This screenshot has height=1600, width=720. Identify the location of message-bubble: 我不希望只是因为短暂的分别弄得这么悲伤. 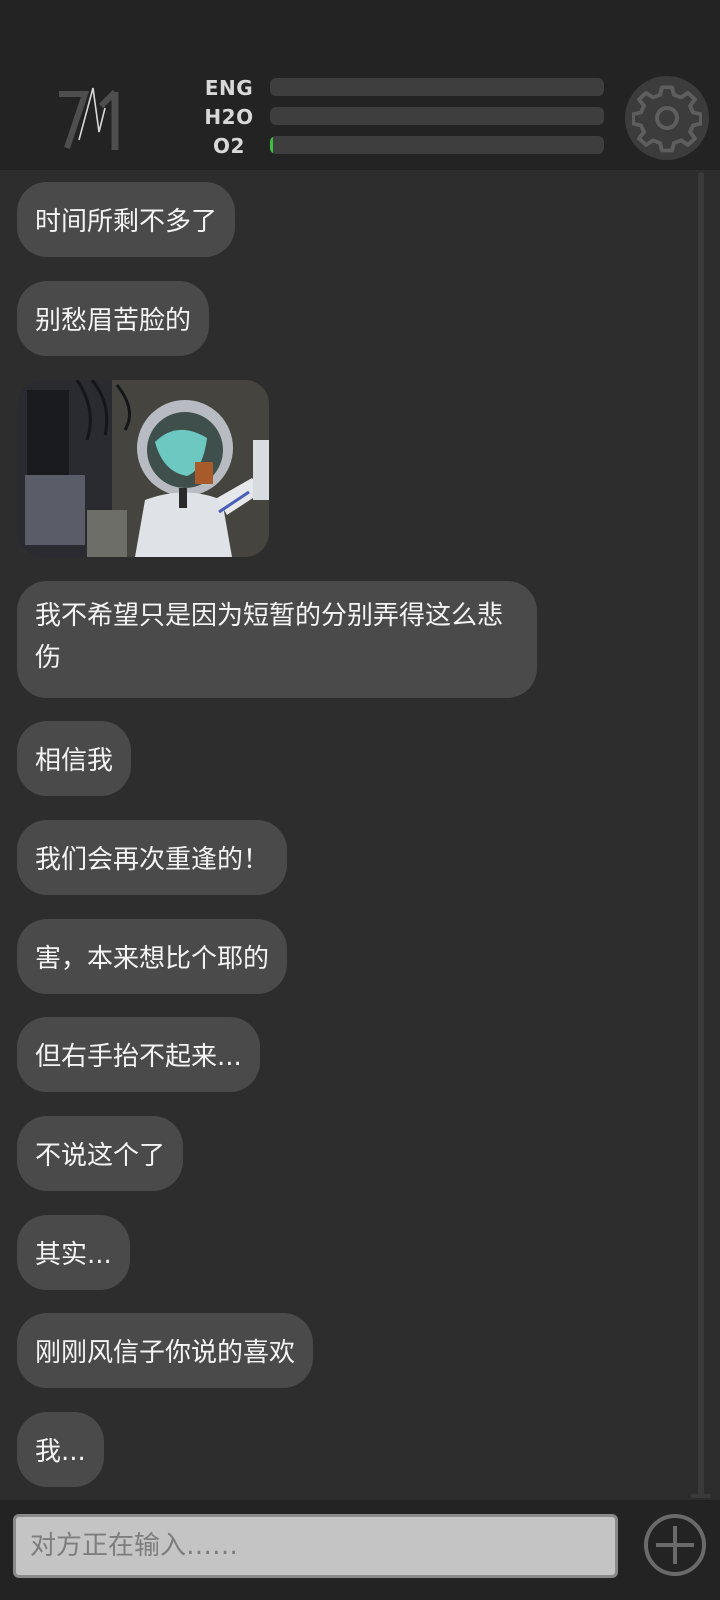
(277, 639).